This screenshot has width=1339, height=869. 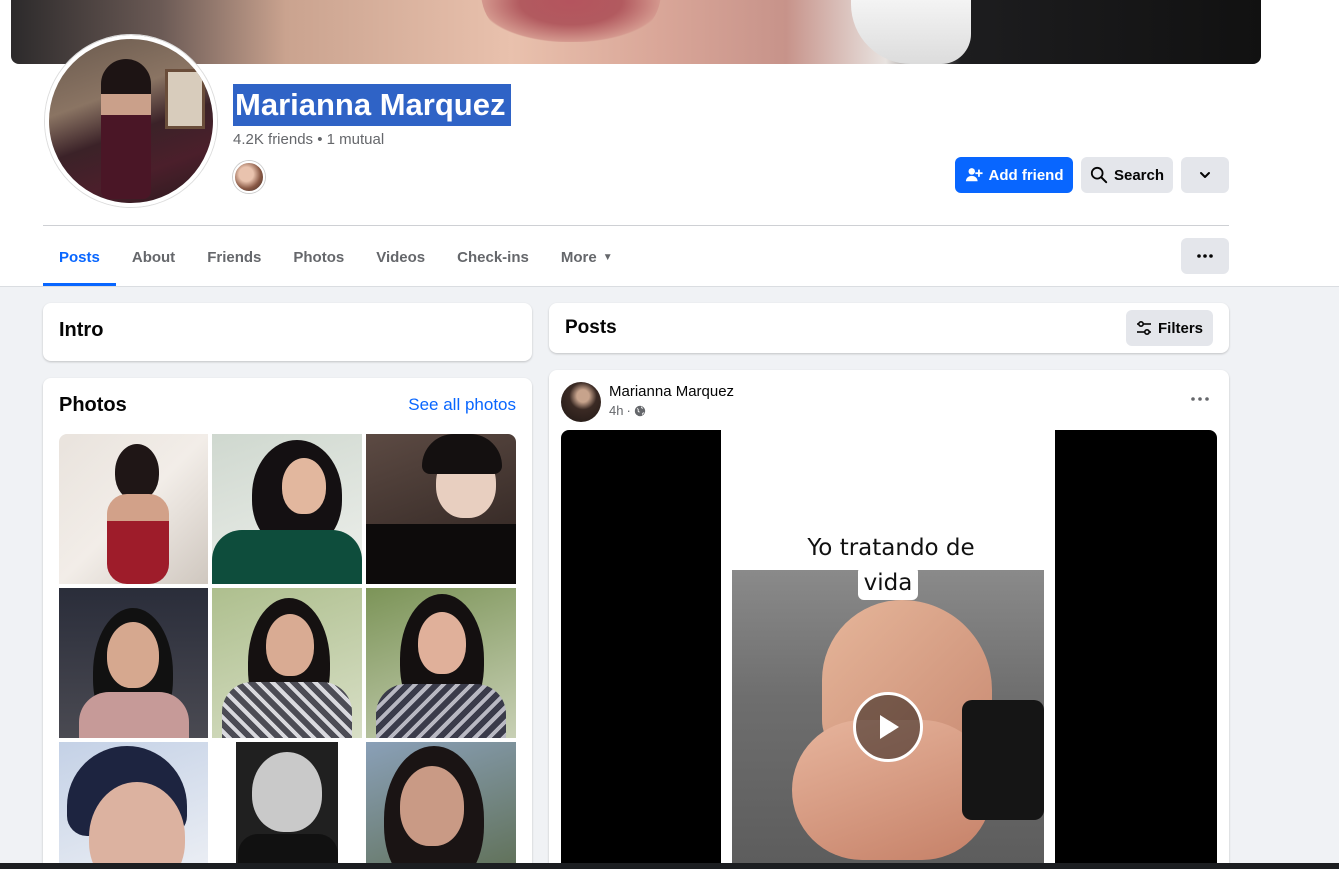 I want to click on tab-photos: Photos, so click(x=318, y=257).